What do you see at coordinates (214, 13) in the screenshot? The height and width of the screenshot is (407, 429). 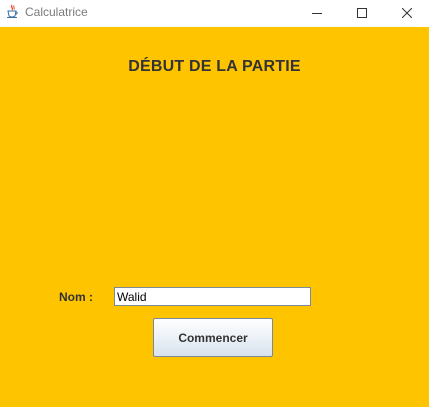 I see `title-bar: Calculatrice` at bounding box center [214, 13].